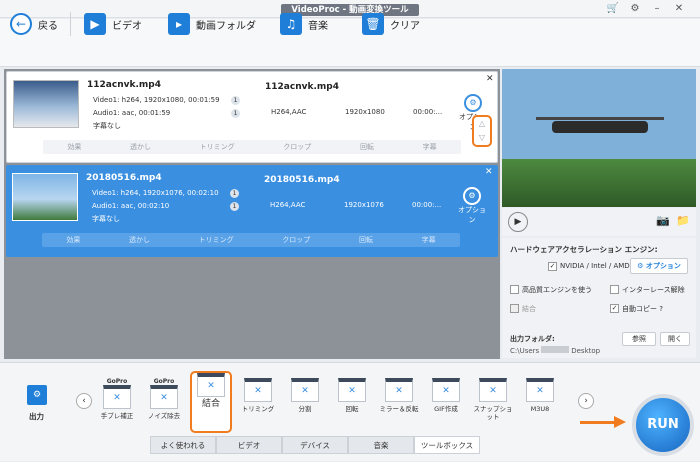 The width and height of the screenshot is (700, 462). I want to click on gopro-brand-label: GoPro, so click(117, 381).